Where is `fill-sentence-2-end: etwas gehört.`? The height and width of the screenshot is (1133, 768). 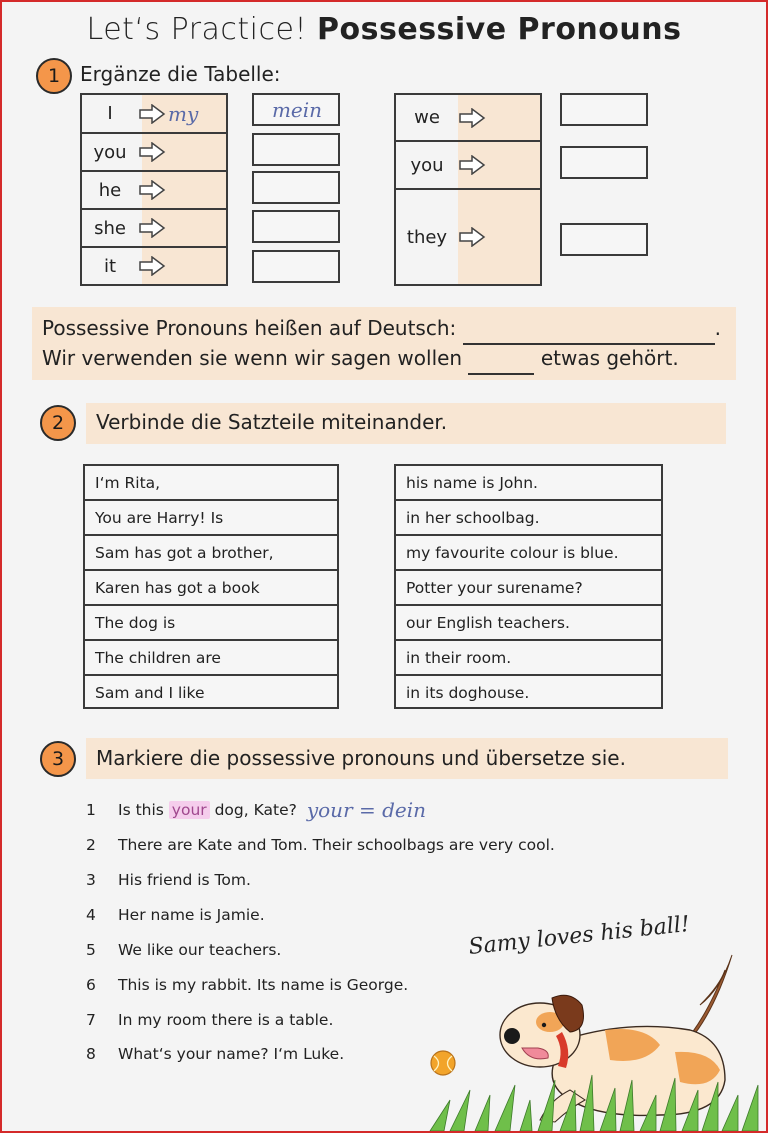 fill-sentence-2-end: etwas gehört. is located at coordinates (609, 358).